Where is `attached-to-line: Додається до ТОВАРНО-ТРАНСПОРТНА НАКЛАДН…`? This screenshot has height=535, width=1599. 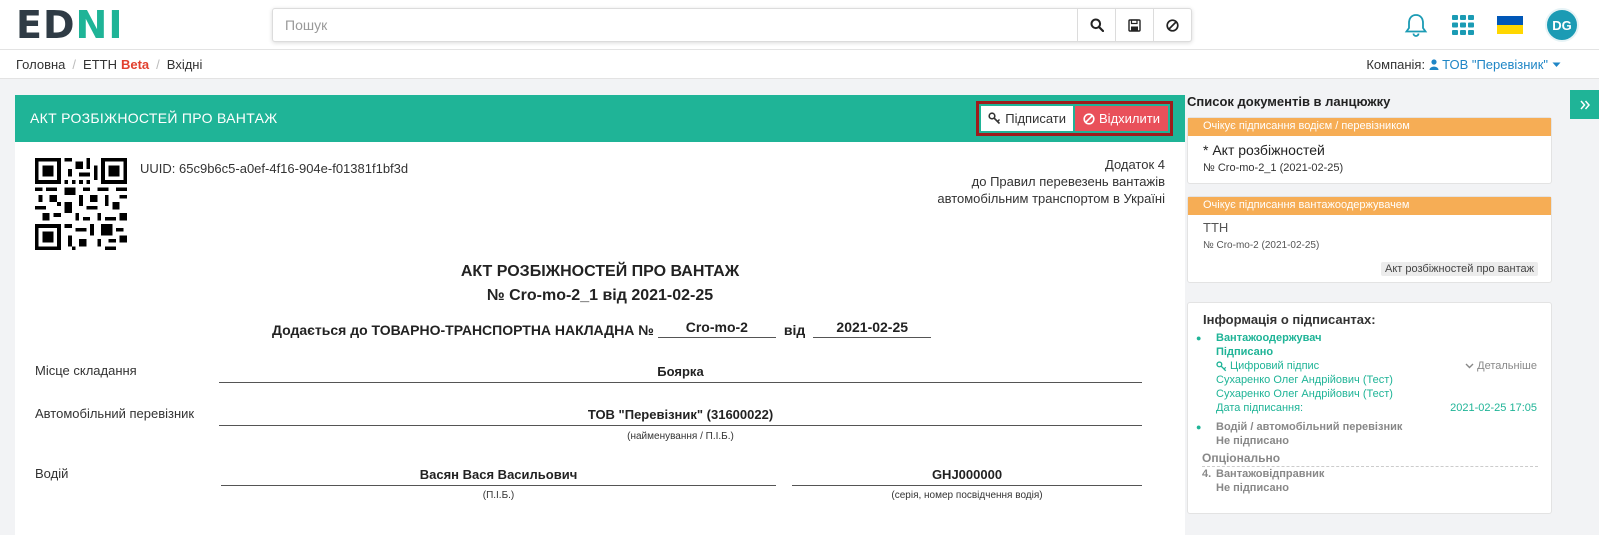 attached-to-line: Додається до ТОВАРНО-ТРАНСПОРТНА НАКЛАДН… is located at coordinates (602, 328).